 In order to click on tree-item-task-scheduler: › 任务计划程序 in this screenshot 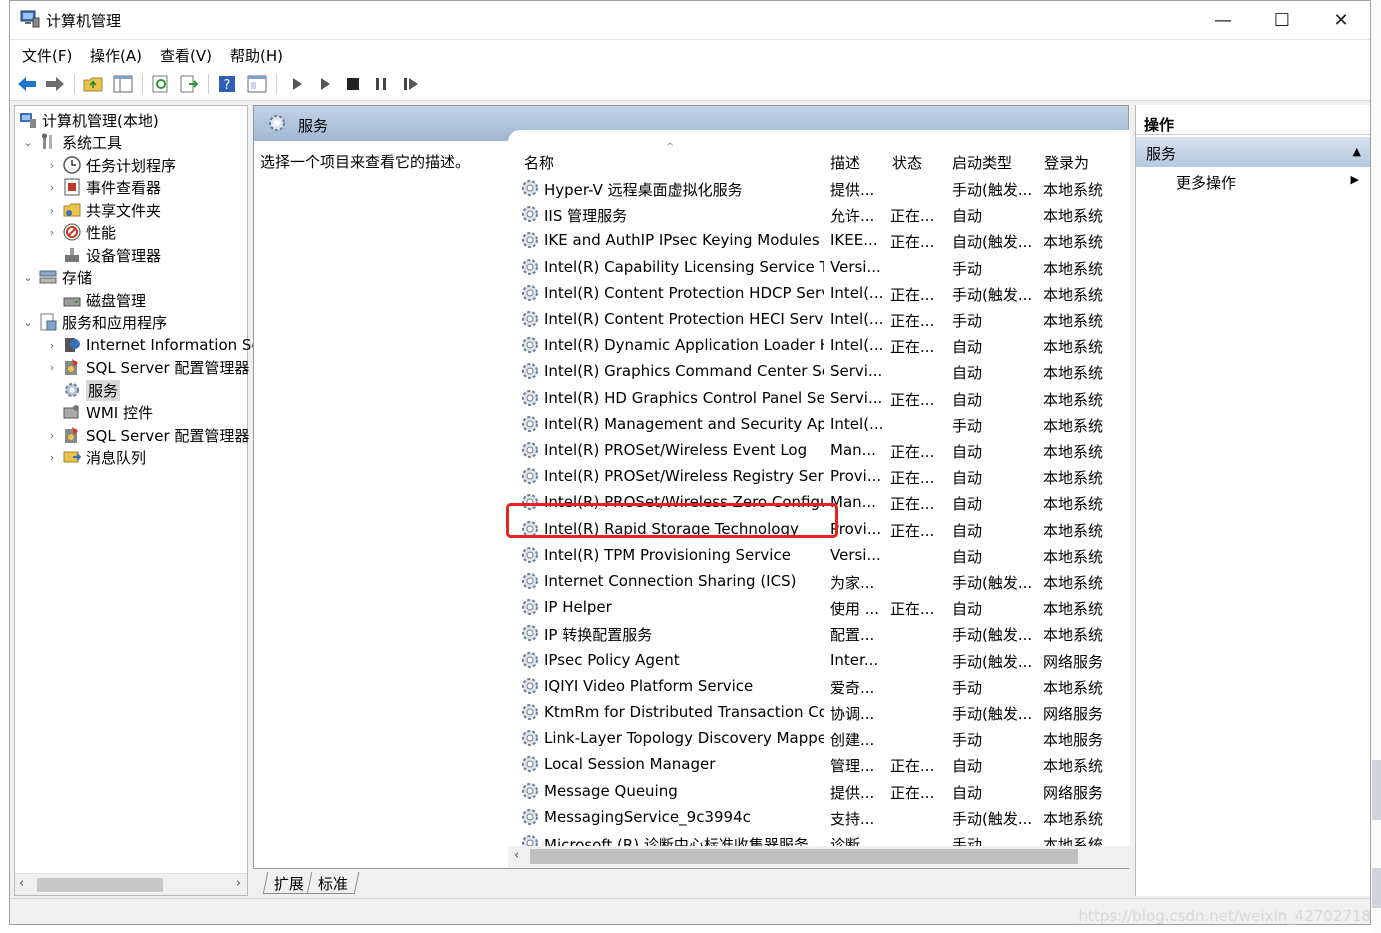, I will do `click(110, 165)`.